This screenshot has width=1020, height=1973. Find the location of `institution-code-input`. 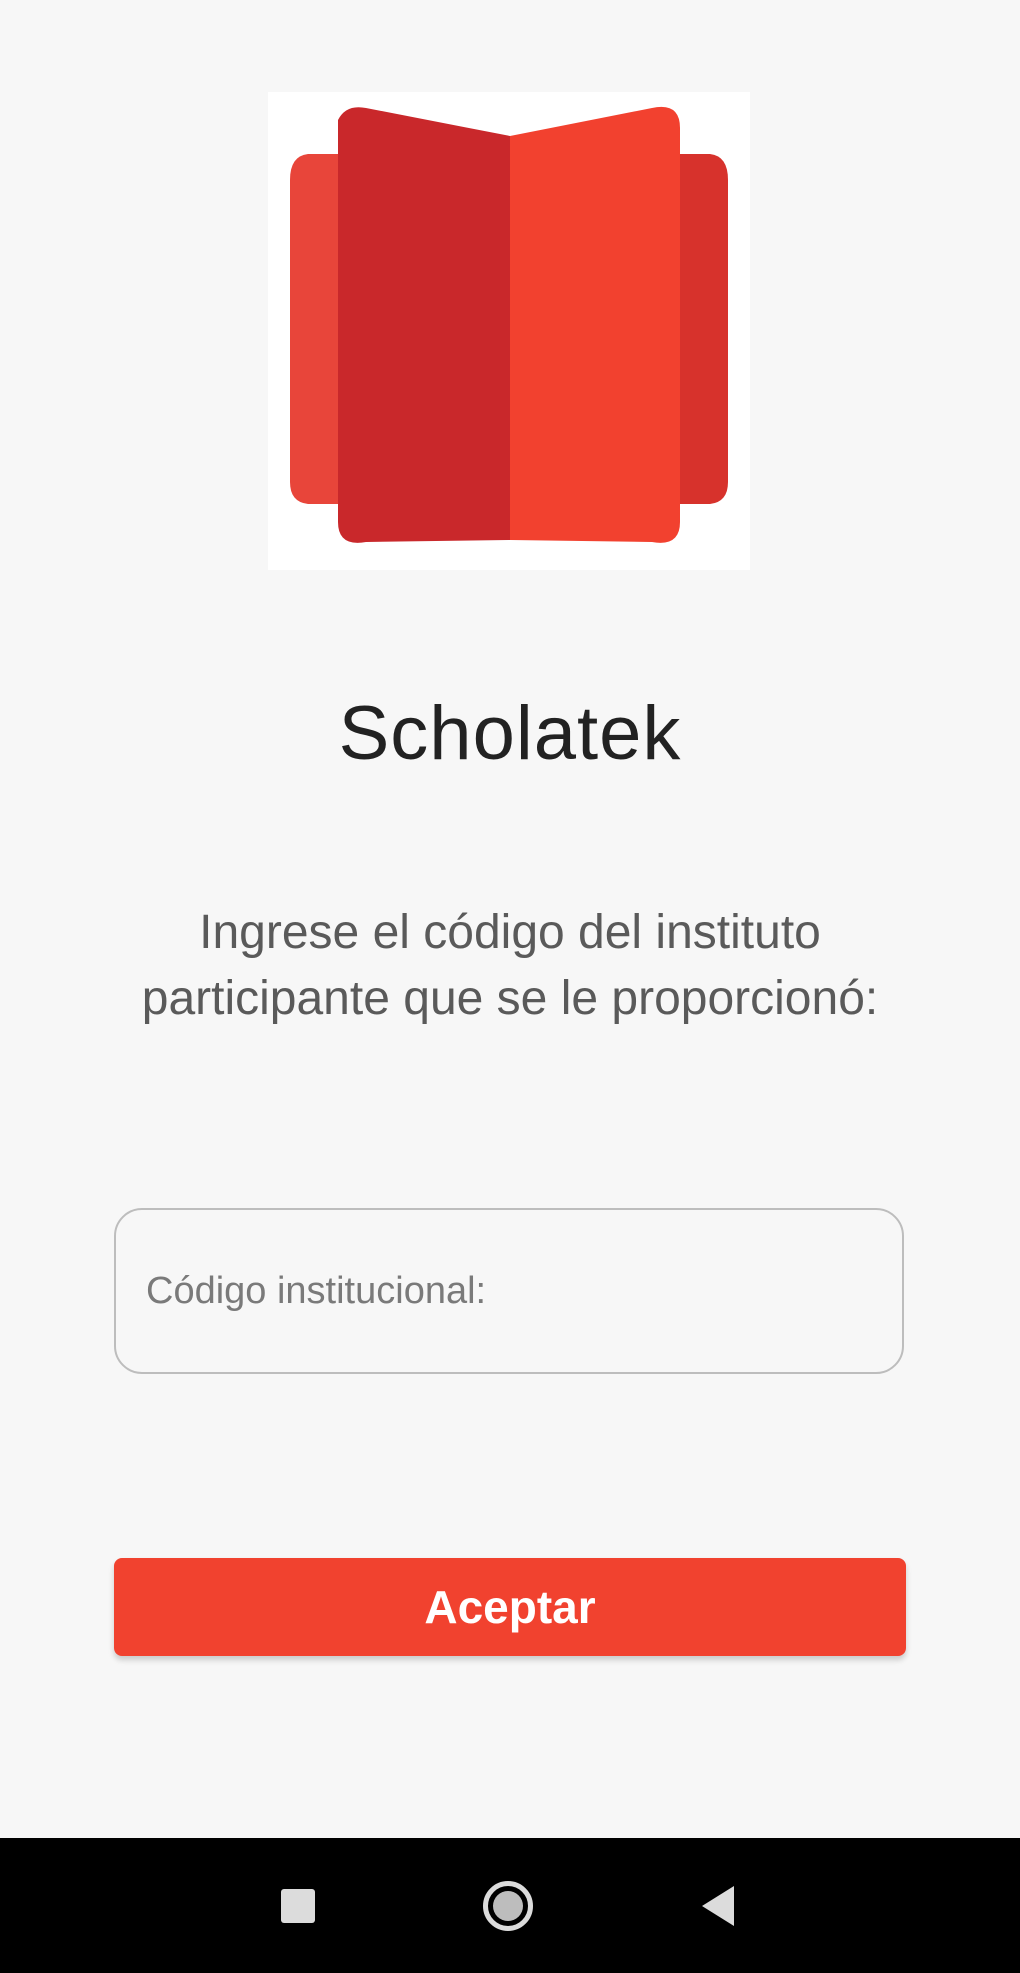

institution-code-input is located at coordinates (511, 1291).